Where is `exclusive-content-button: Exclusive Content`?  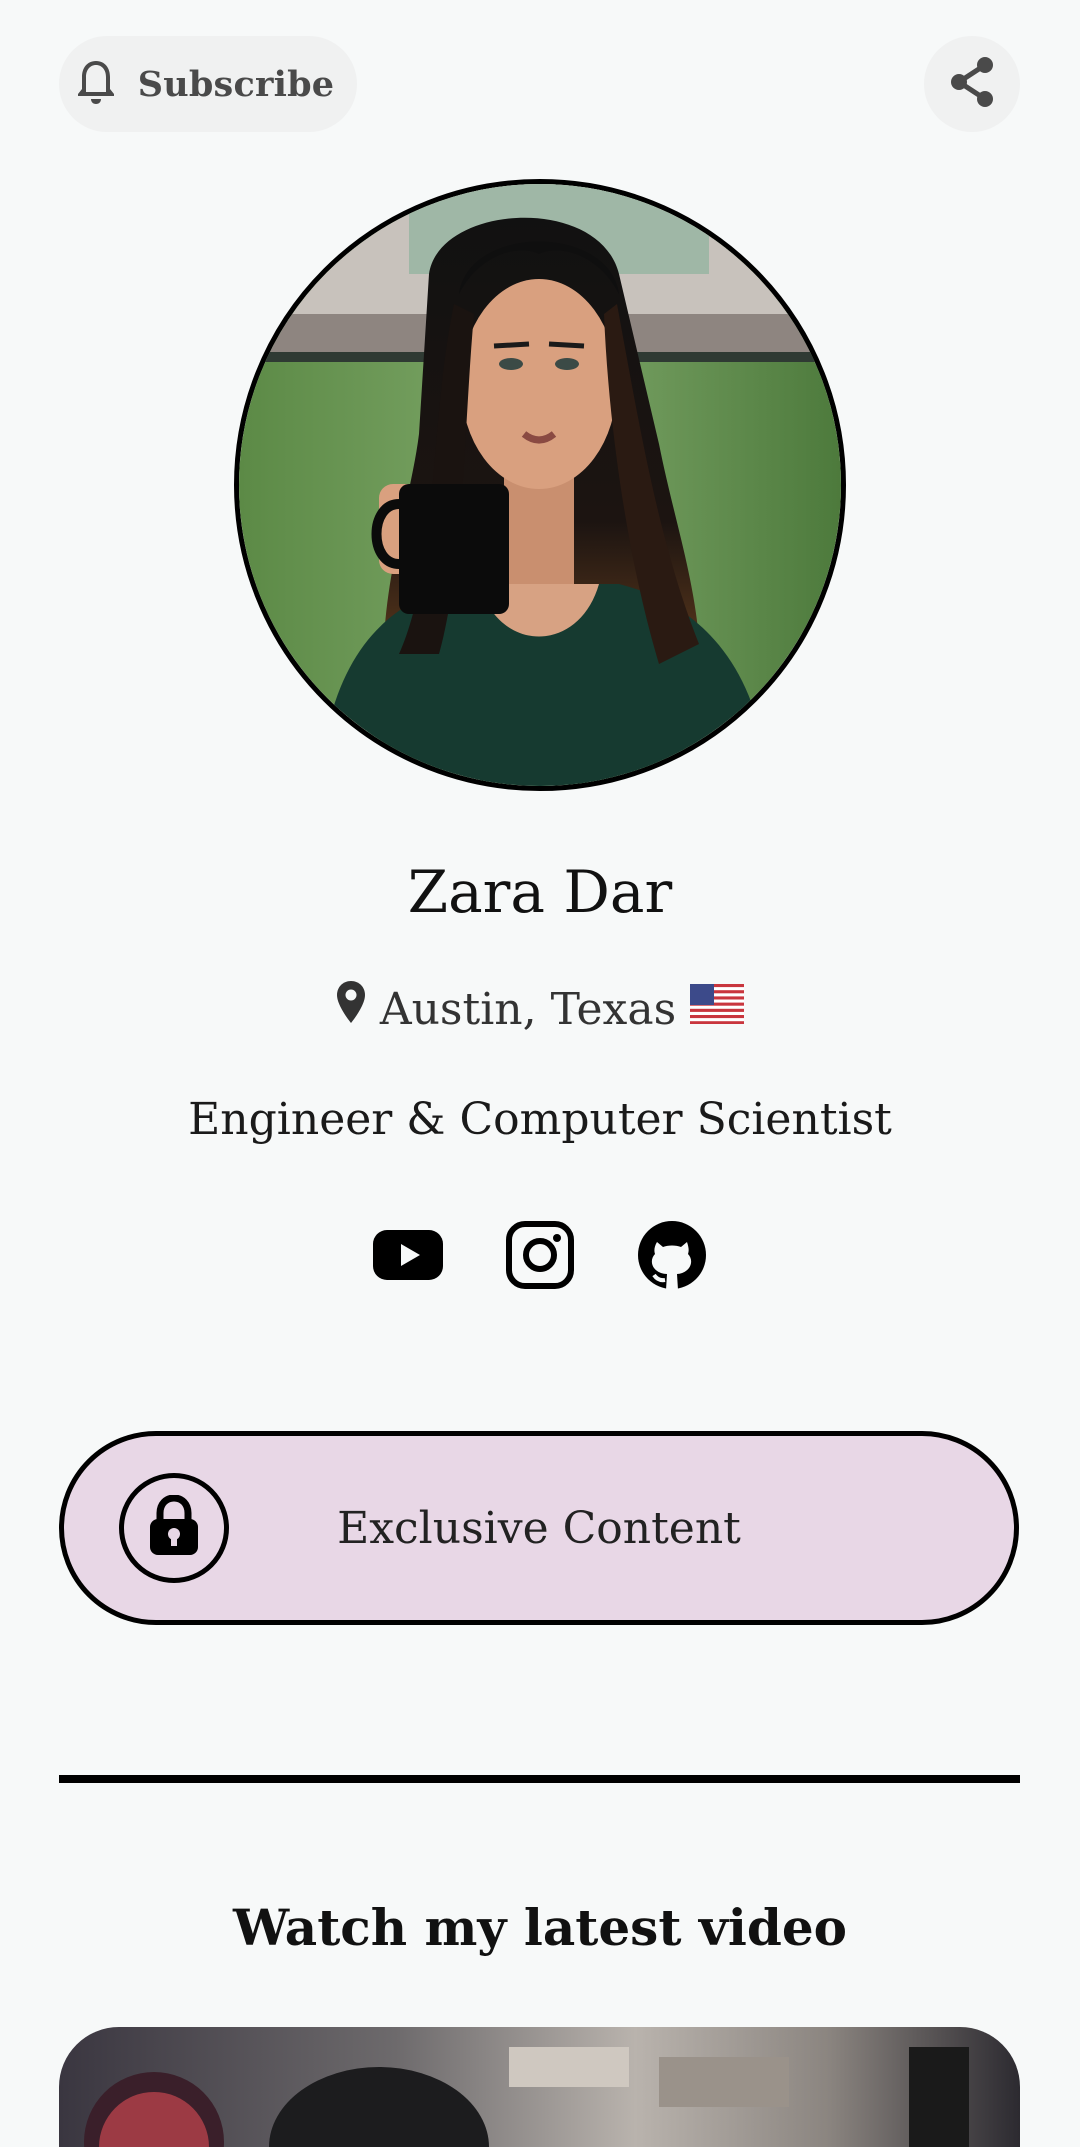 exclusive-content-button: Exclusive Content is located at coordinates (539, 1528).